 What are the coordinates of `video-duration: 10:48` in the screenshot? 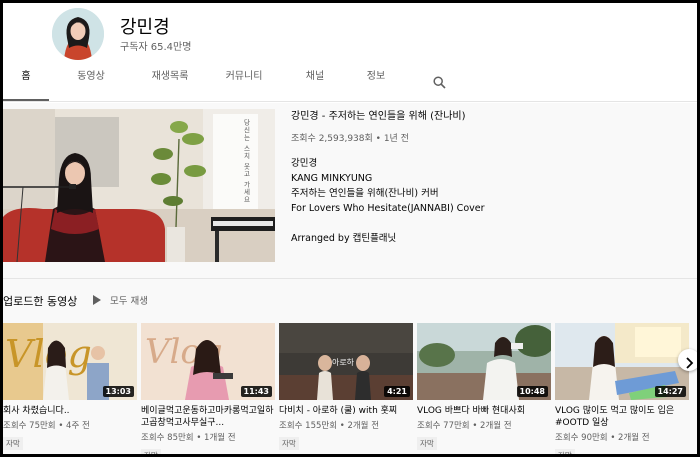 It's located at (532, 391).